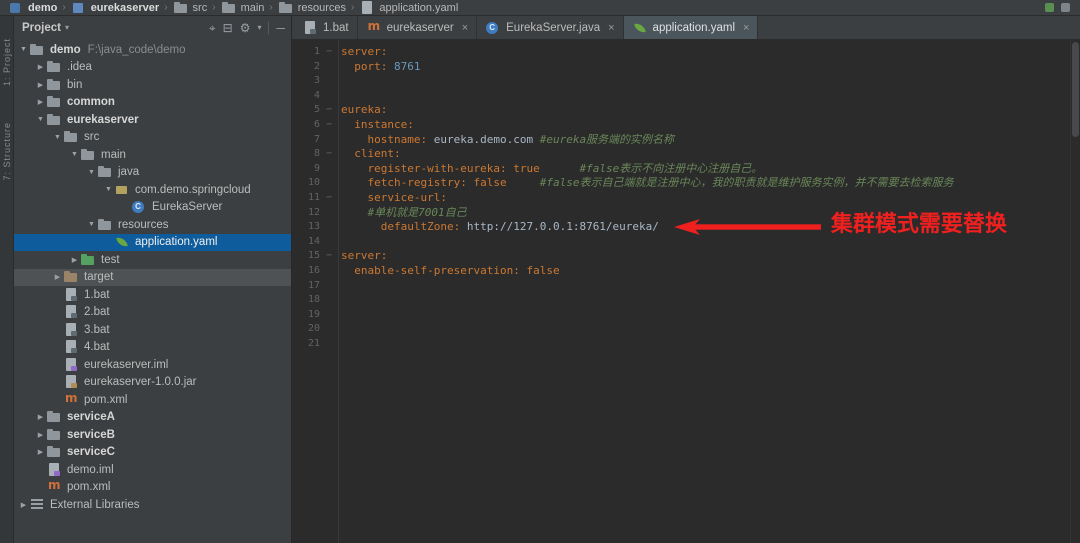  What do you see at coordinates (553, 27) in the screenshot?
I see `tab-label: EurekaServer.java` at bounding box center [553, 27].